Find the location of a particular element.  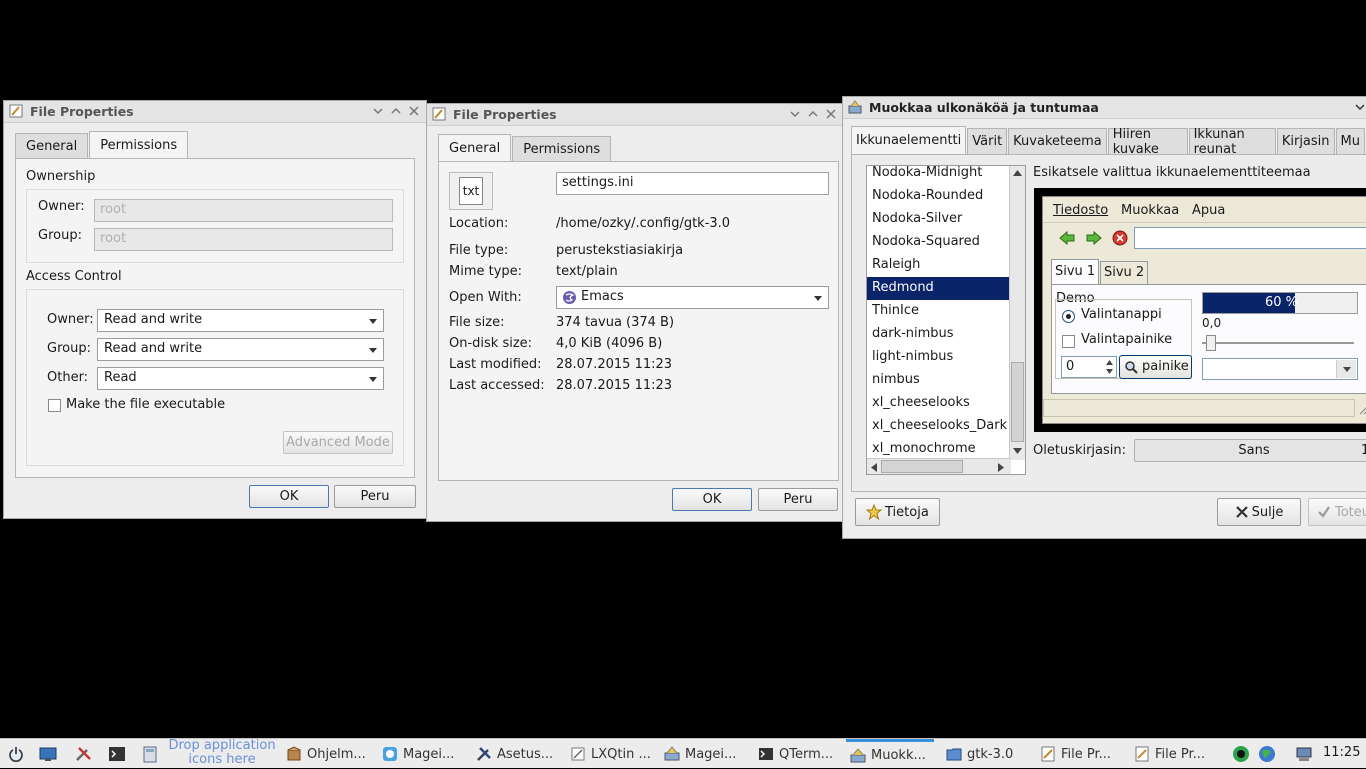

preview-text-input is located at coordinates (1250, 238).